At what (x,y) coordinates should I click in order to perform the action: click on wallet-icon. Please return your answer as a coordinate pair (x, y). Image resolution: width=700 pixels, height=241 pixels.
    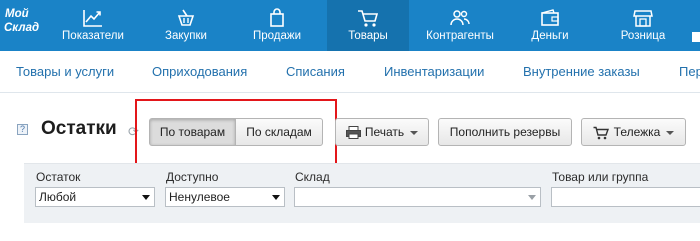
    Looking at the image, I should click on (550, 17).